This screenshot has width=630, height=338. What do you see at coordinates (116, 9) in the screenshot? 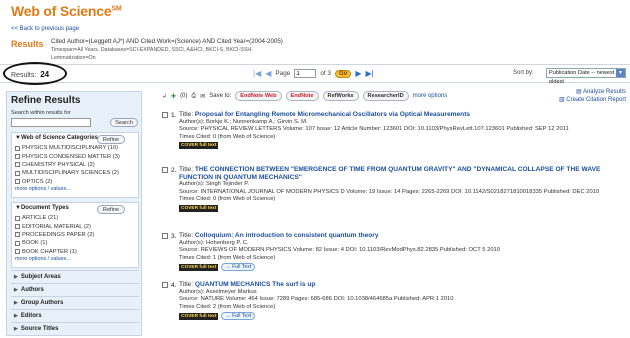
I see `logo-sup: SM` at bounding box center [116, 9].